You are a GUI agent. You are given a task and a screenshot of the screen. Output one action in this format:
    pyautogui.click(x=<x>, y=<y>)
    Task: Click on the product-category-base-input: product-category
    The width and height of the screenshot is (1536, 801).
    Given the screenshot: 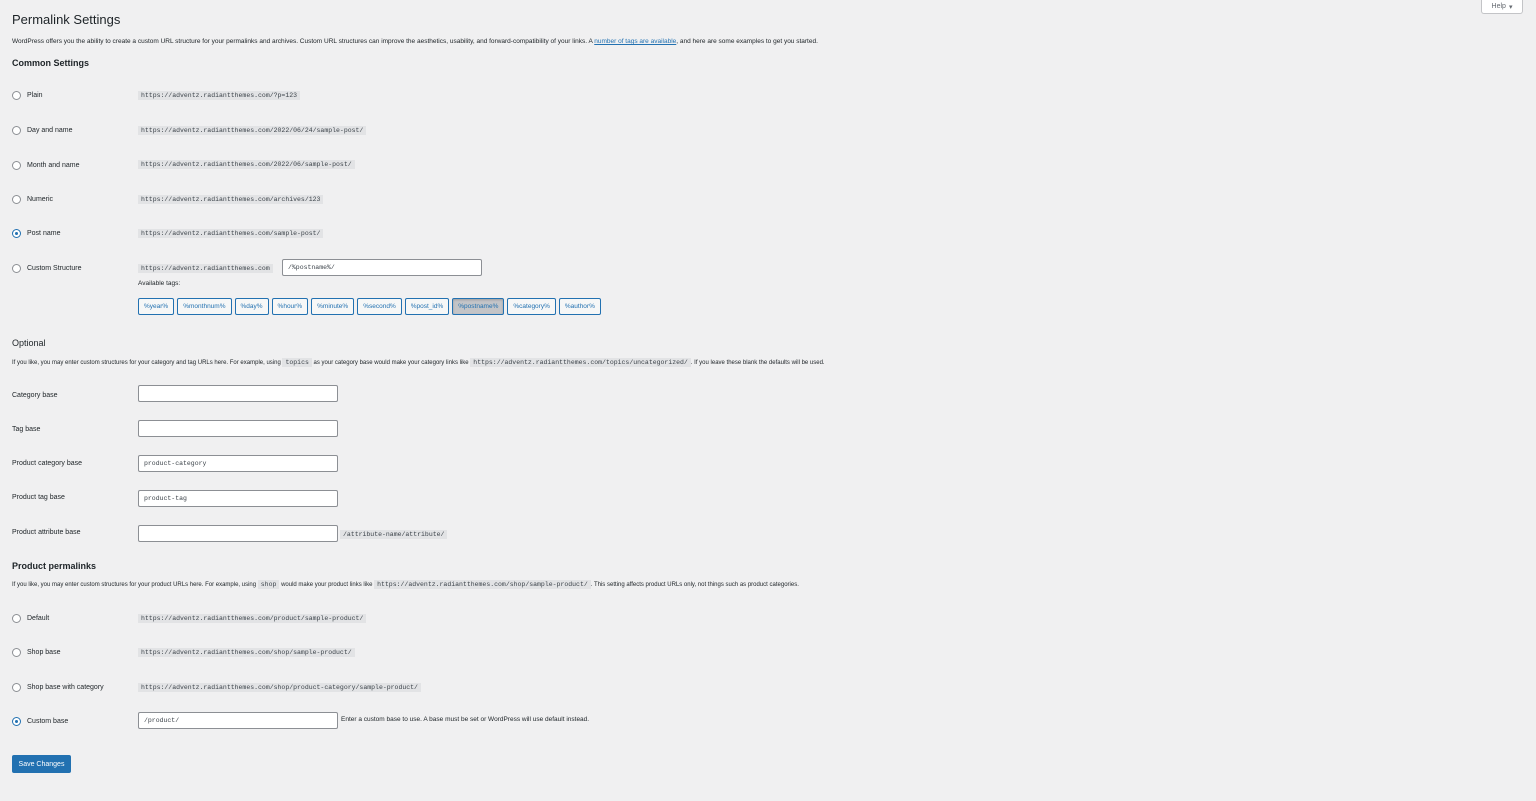 What is the action you would take?
    pyautogui.click(x=238, y=463)
    